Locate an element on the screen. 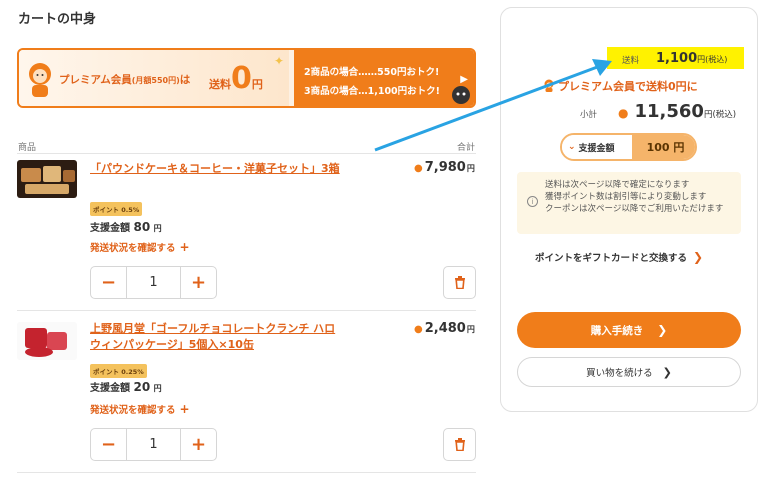 The width and height of the screenshot is (780, 480). support-amount-label: ⌄ 支援金額 is located at coordinates (597, 147).